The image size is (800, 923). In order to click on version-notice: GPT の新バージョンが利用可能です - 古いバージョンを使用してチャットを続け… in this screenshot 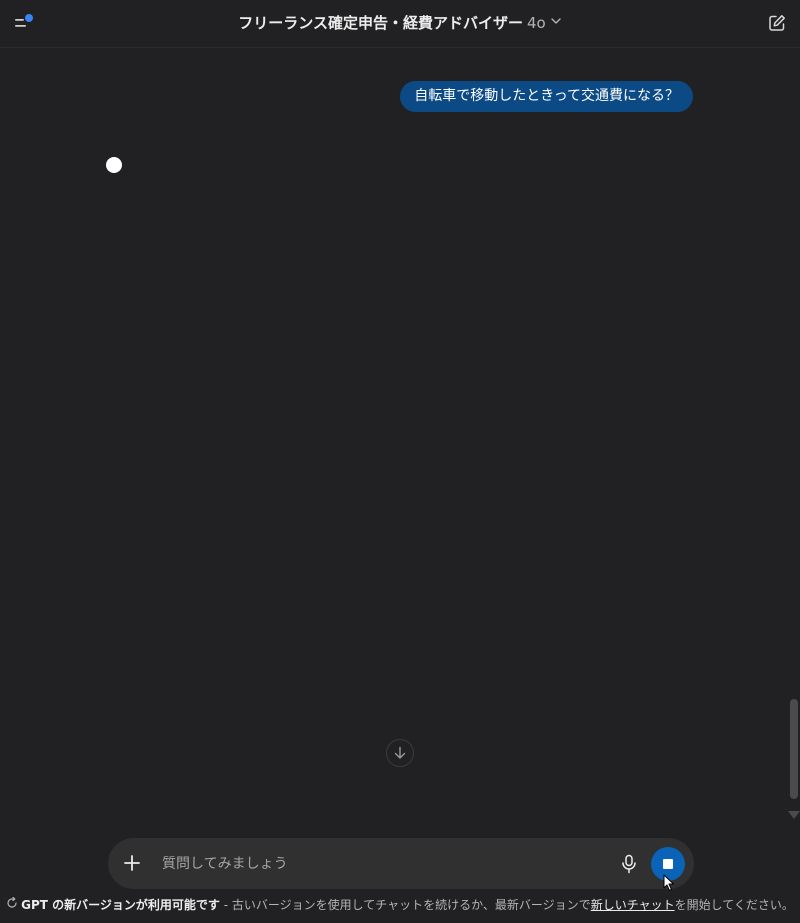, I will do `click(400, 904)`.